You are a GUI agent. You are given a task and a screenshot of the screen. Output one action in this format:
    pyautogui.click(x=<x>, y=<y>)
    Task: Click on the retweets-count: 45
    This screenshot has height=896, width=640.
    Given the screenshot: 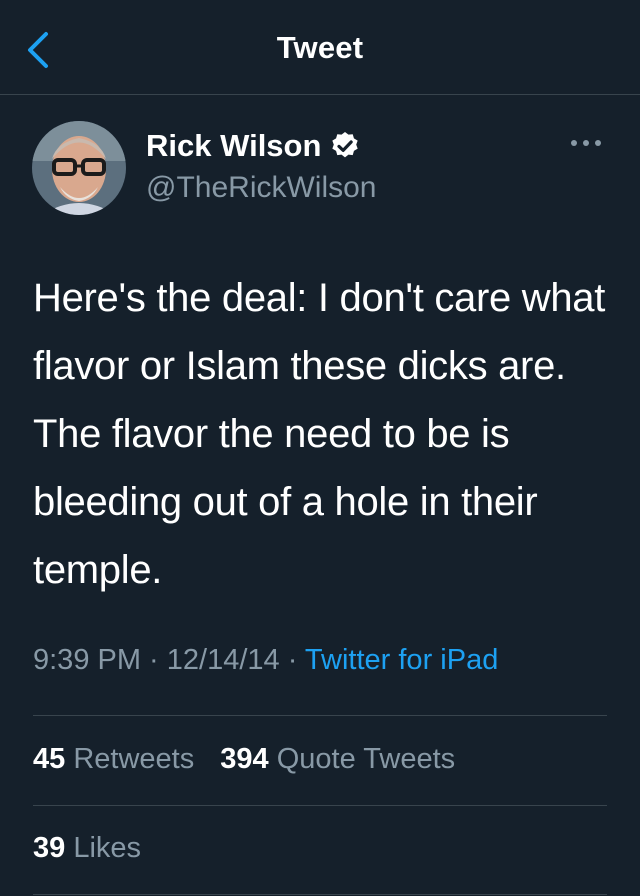 What is the action you would take?
    pyautogui.click(x=49, y=759)
    